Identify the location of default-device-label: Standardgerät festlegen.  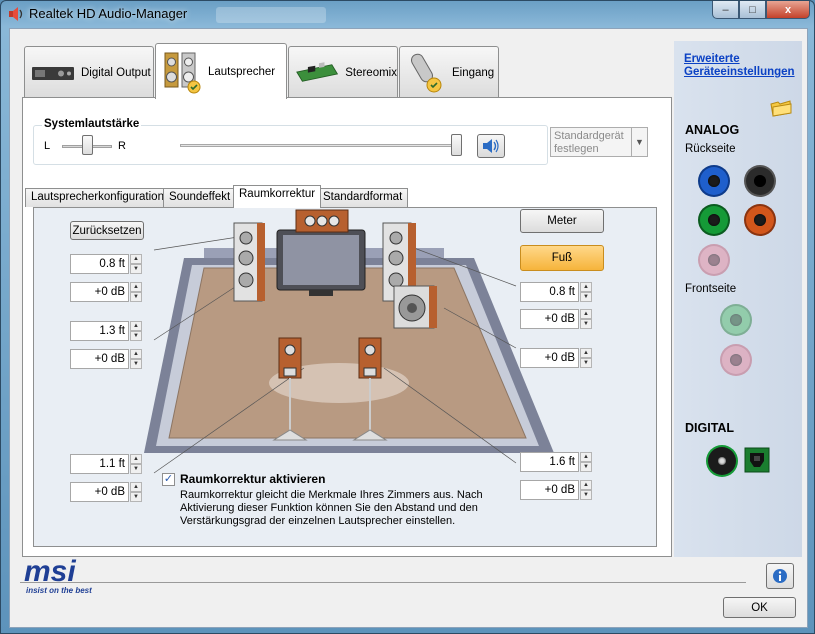
(589, 142).